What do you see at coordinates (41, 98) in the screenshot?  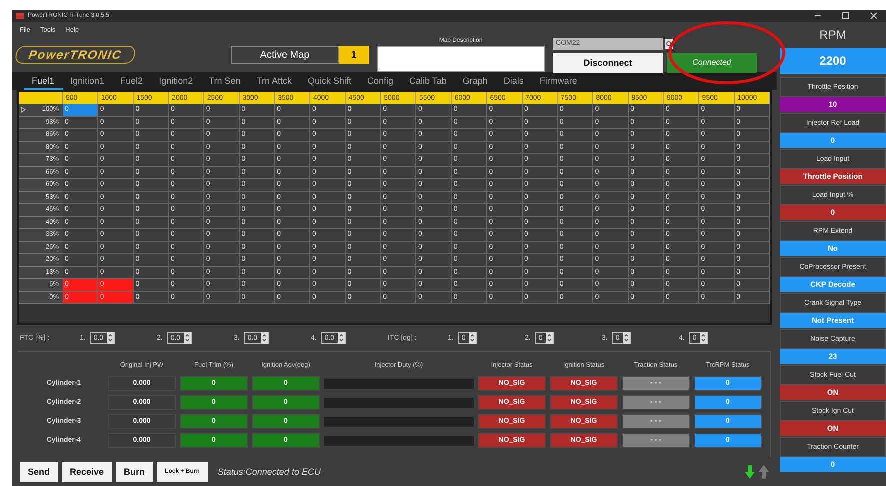 I see `header-corner` at bounding box center [41, 98].